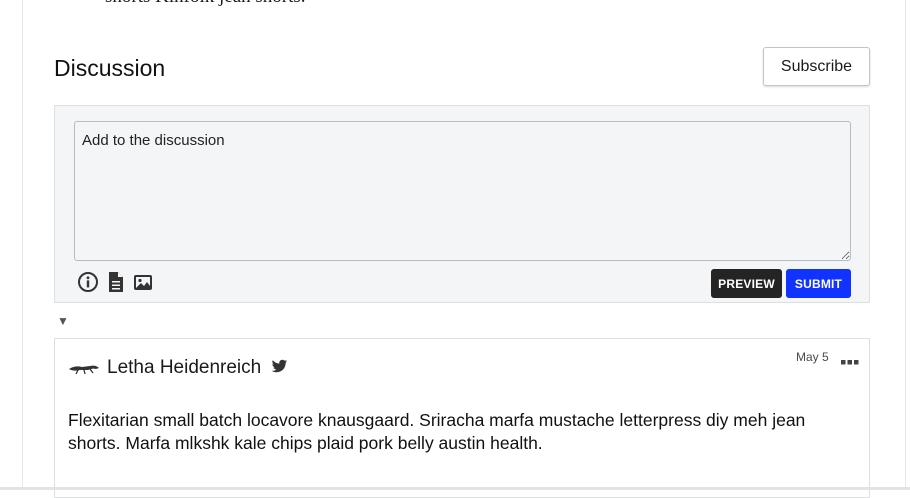 This screenshot has height=498, width=910. I want to click on more-options-icon, so click(850, 359).